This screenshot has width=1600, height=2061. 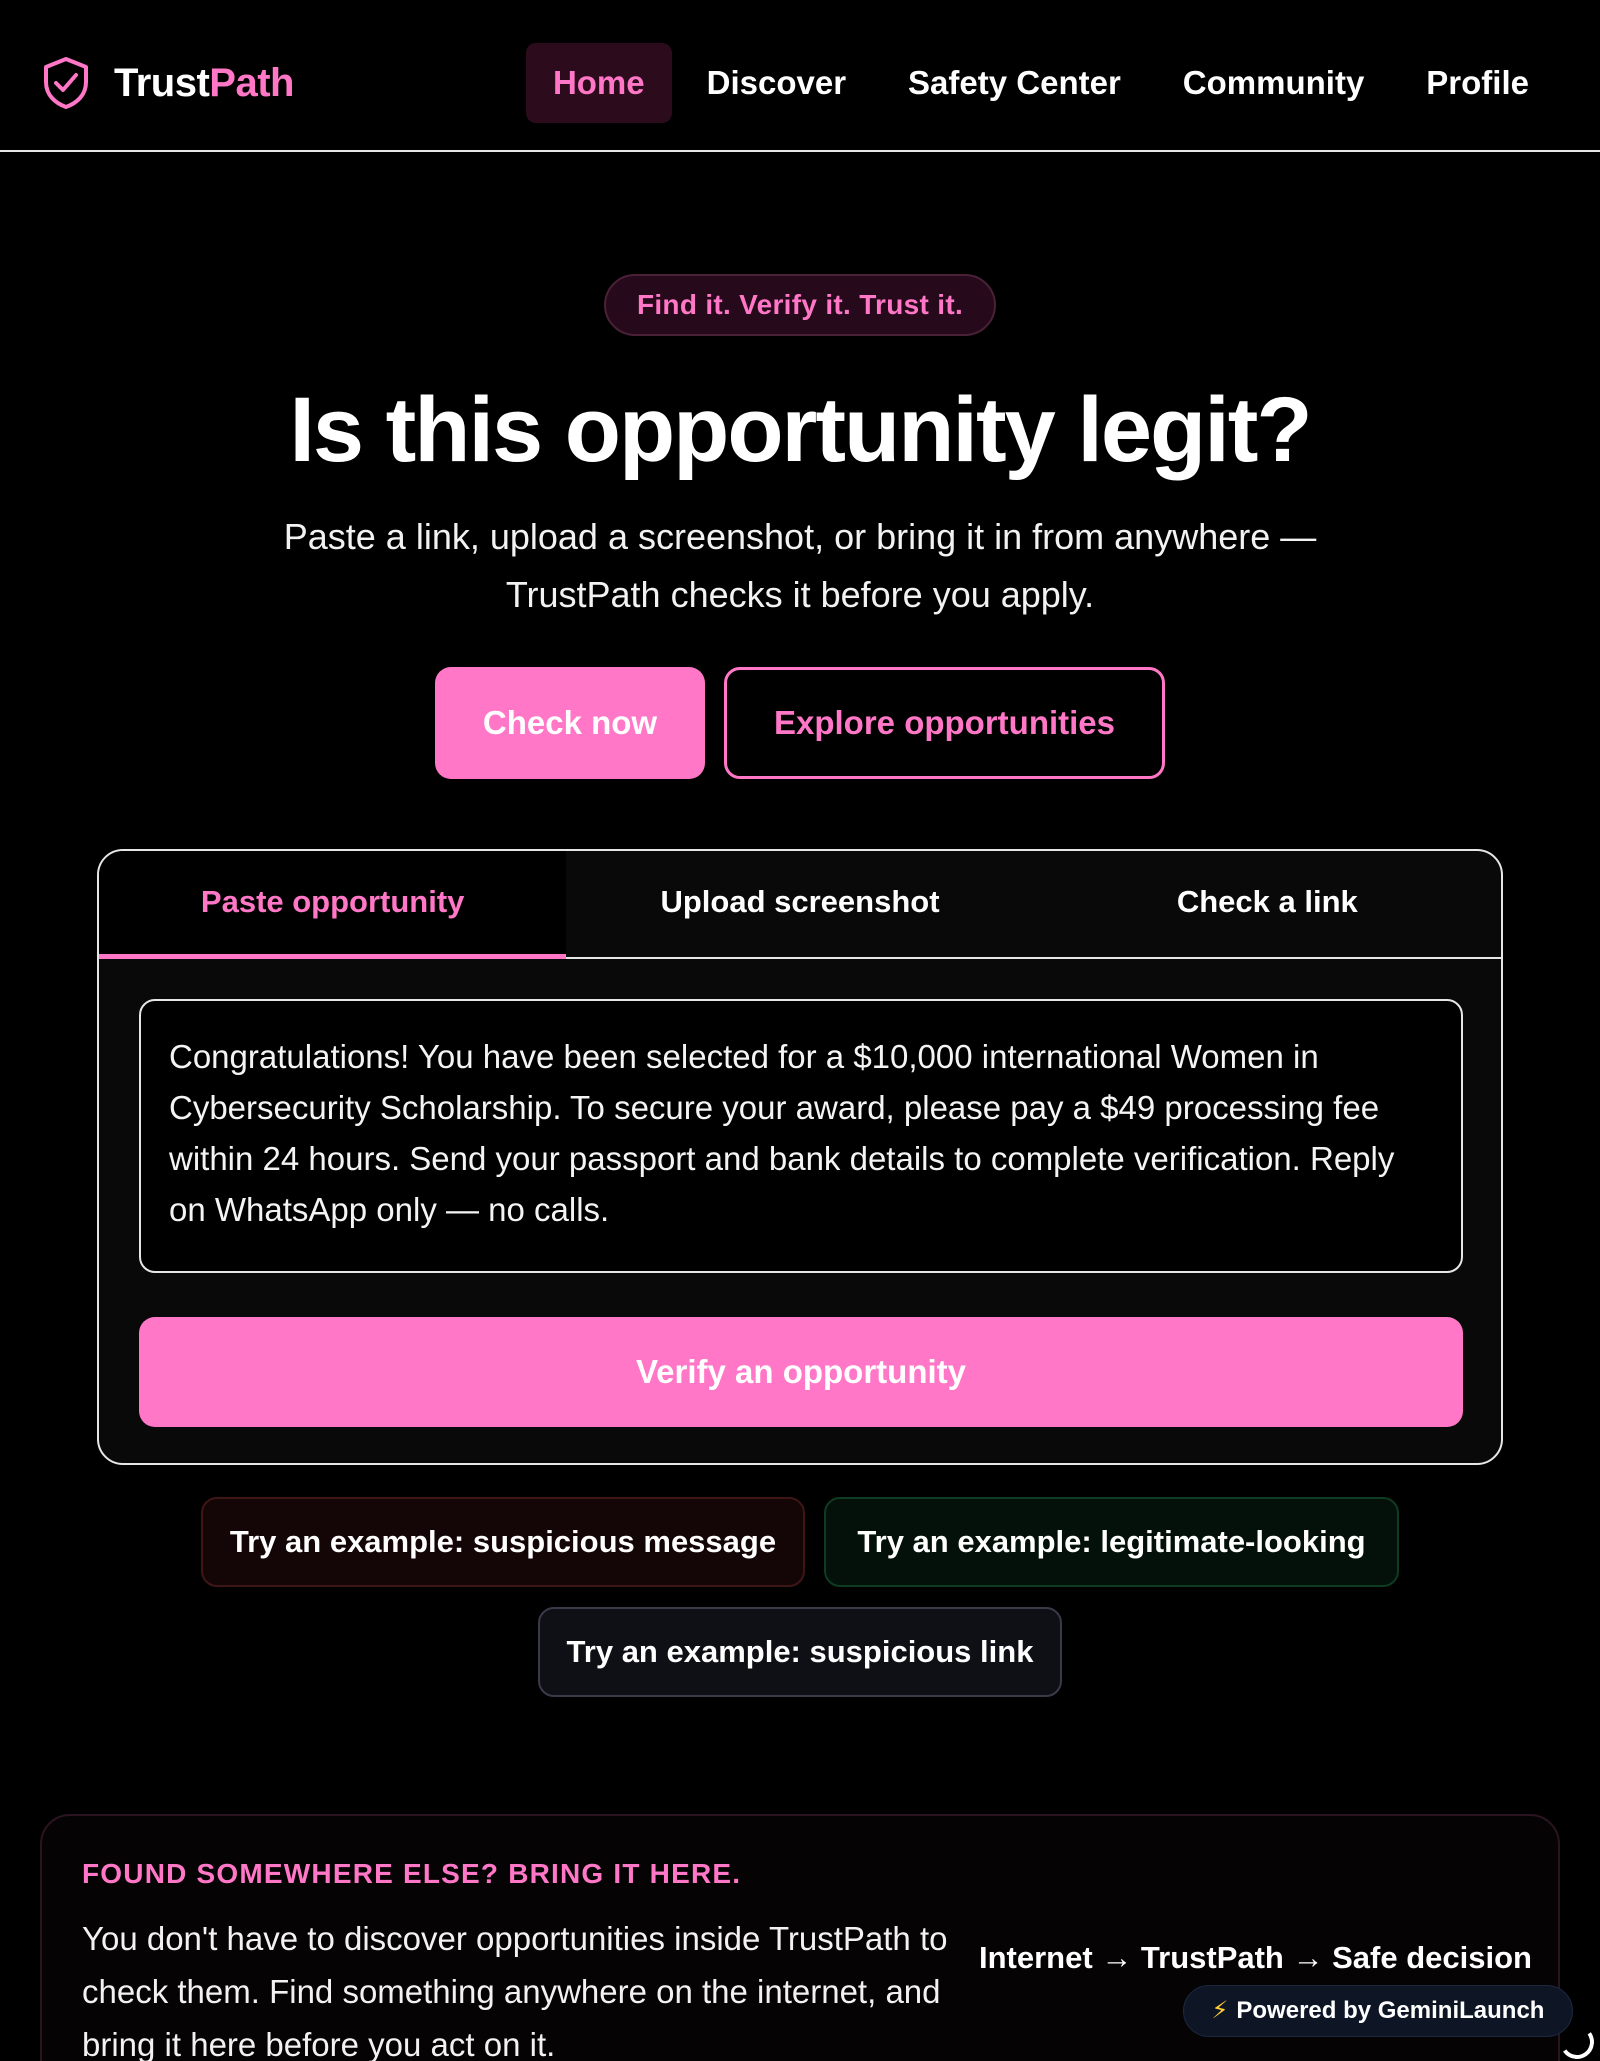 What do you see at coordinates (1220, 2010) in the screenshot?
I see `lightning-icon: ⚡` at bounding box center [1220, 2010].